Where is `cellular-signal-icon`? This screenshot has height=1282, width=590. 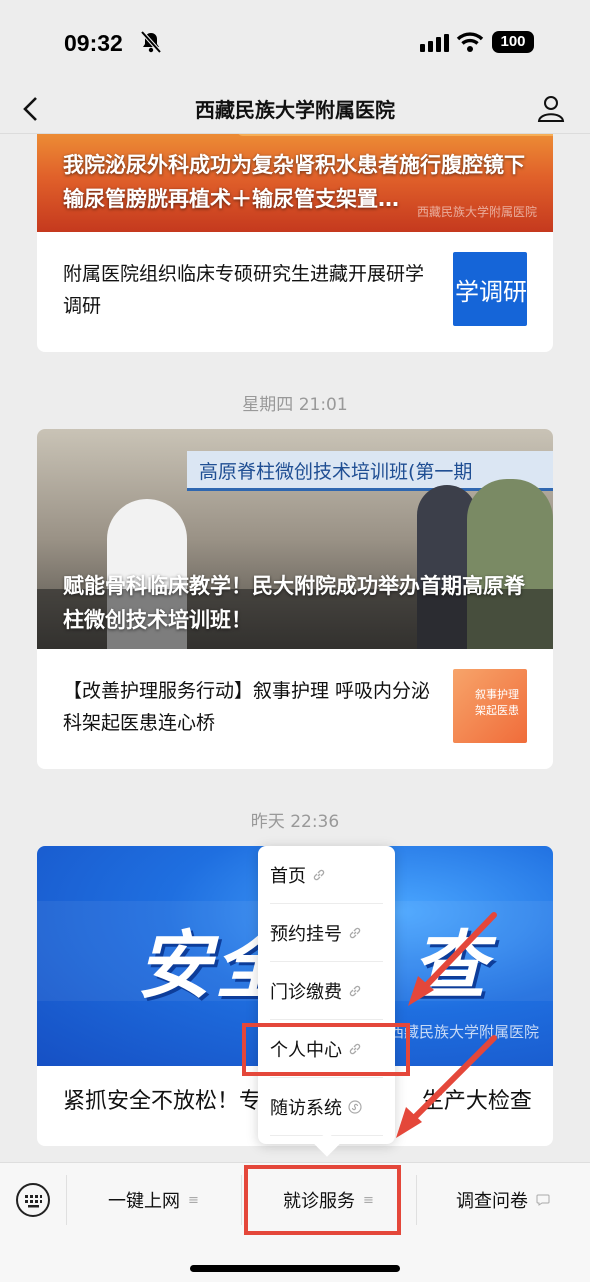 cellular-signal-icon is located at coordinates (434, 43).